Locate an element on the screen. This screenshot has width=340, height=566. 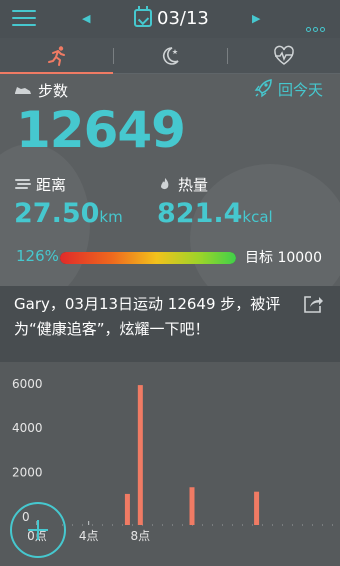
more-dots-icon is located at coordinates (318, 24).